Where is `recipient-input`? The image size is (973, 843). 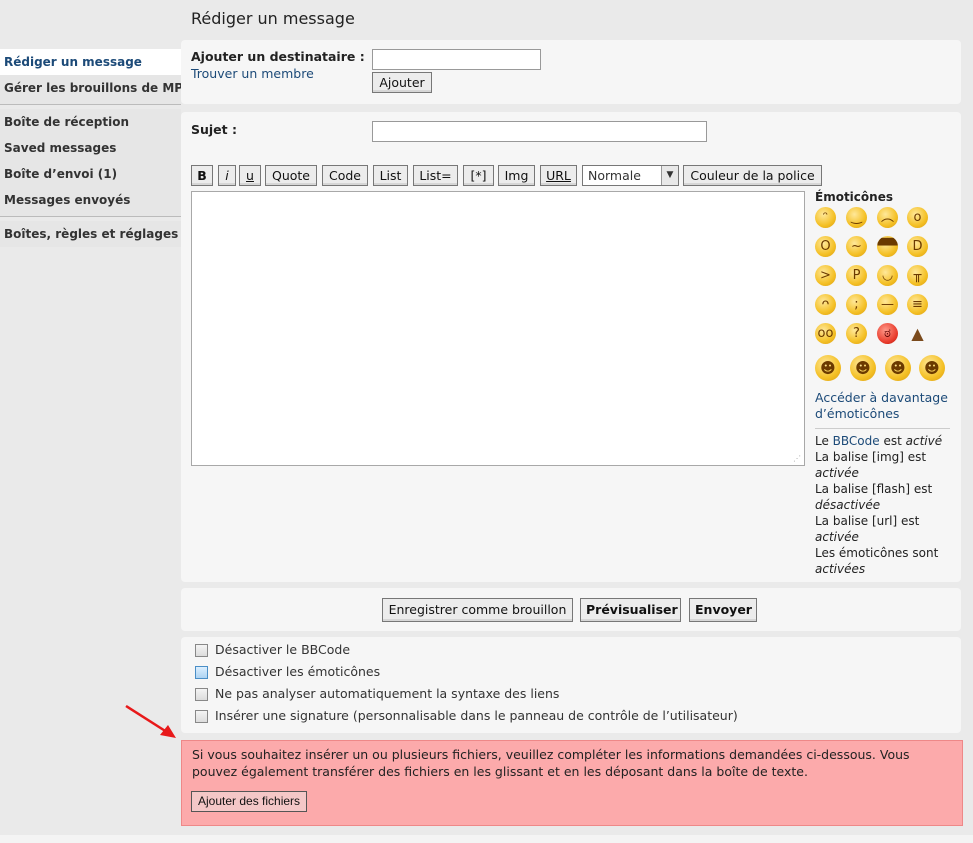 recipient-input is located at coordinates (456, 59).